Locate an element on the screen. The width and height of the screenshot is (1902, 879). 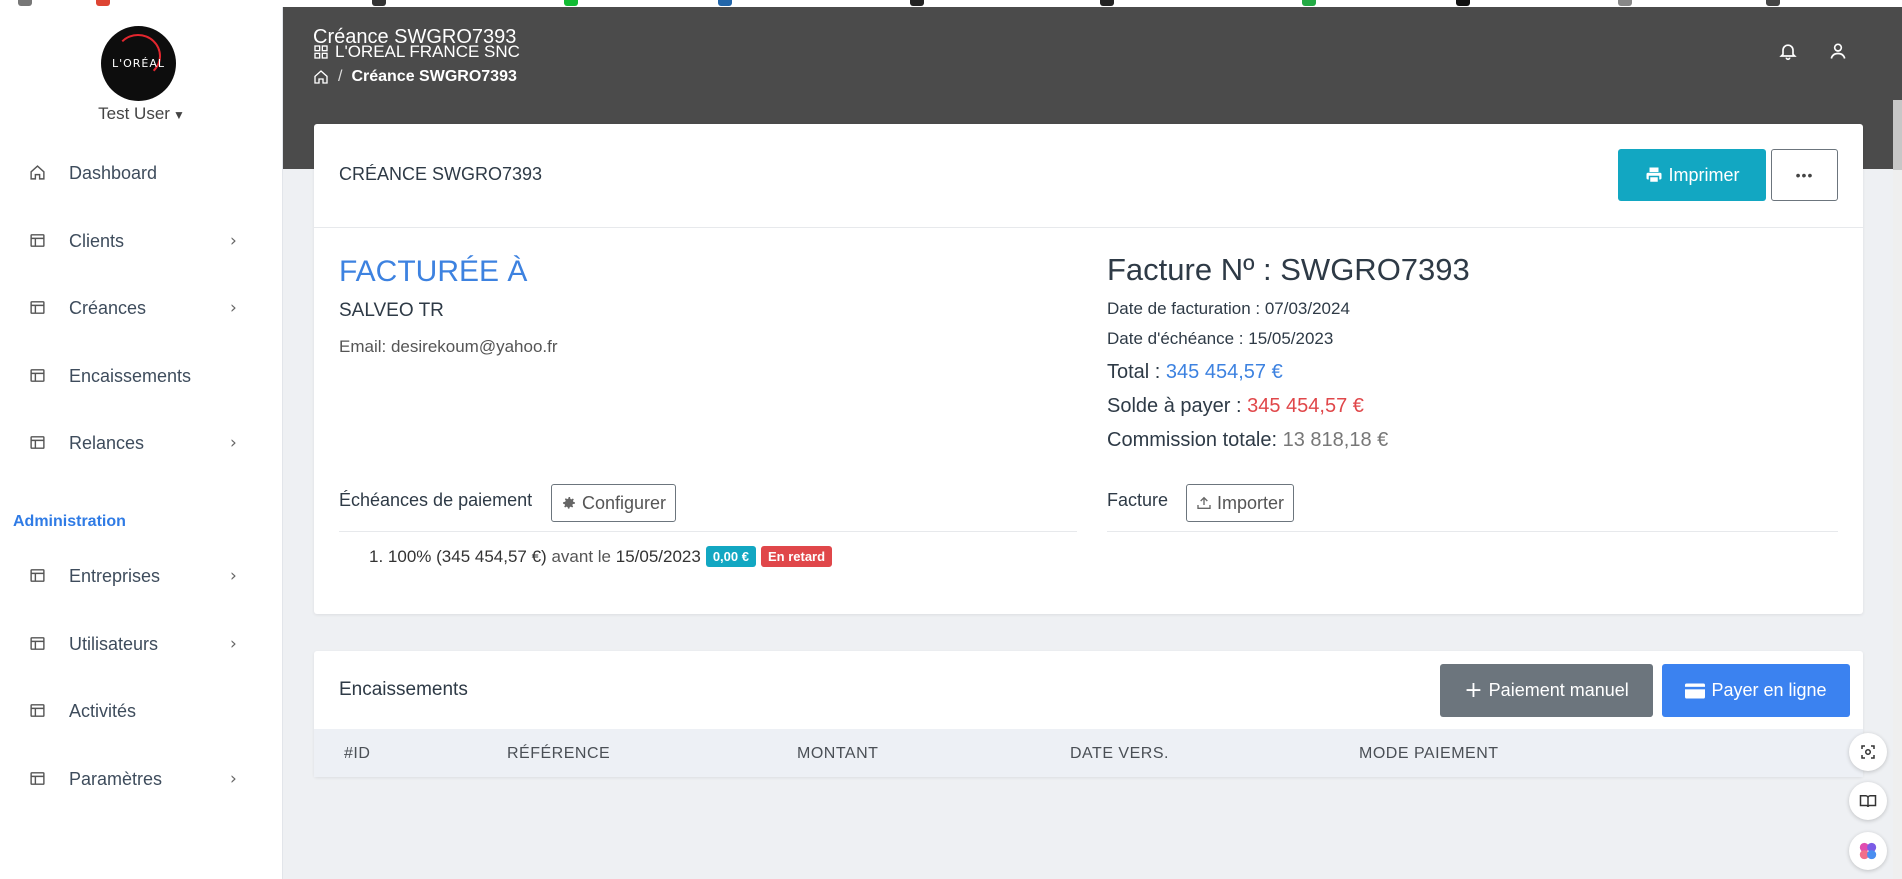
book-icon is located at coordinates (1868, 801).